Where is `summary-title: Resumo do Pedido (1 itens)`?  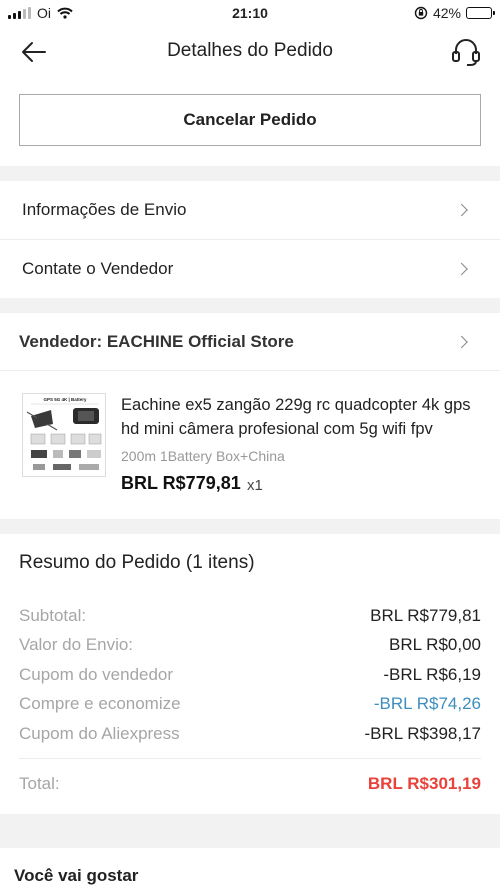 summary-title: Resumo do Pedido (1 itens) is located at coordinates (137, 562).